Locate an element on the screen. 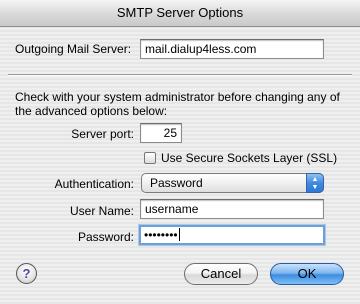  outgoing-server-label: Outgoing Mail Server: is located at coordinates (73, 49).